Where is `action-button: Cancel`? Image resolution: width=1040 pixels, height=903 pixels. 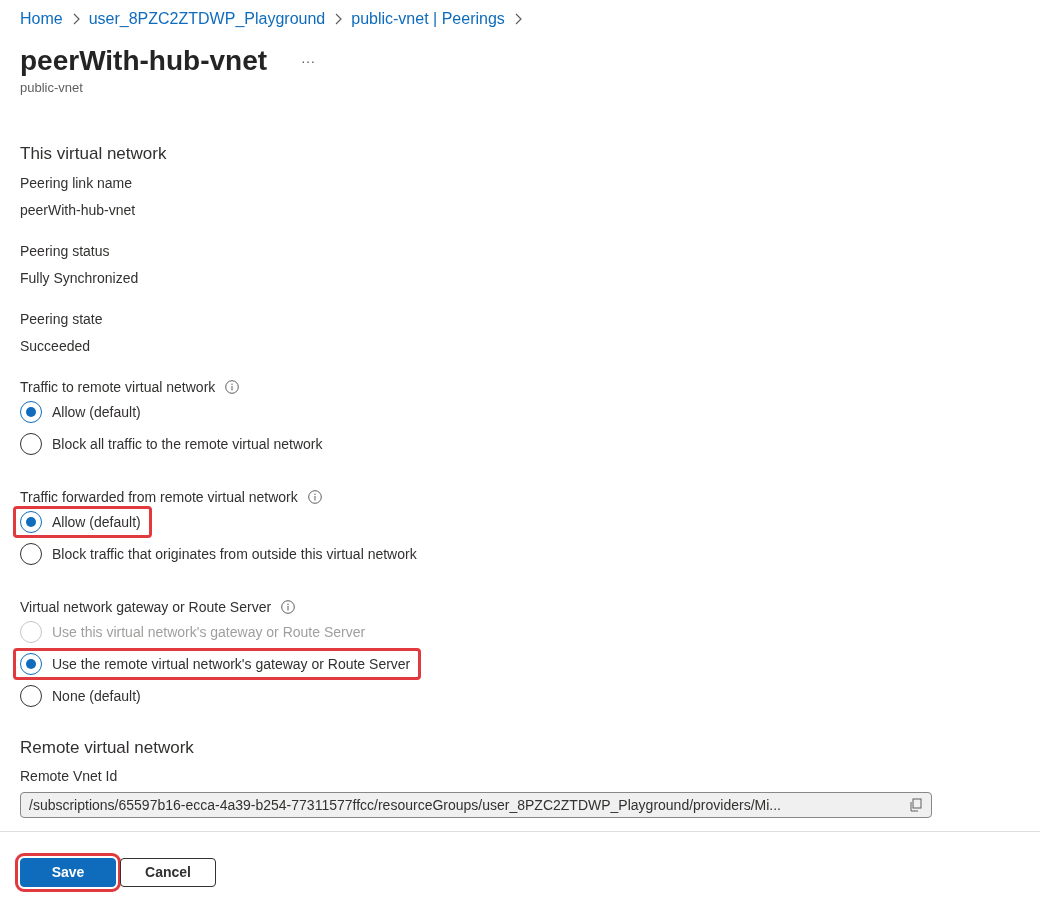
action-button: Cancel is located at coordinates (168, 872).